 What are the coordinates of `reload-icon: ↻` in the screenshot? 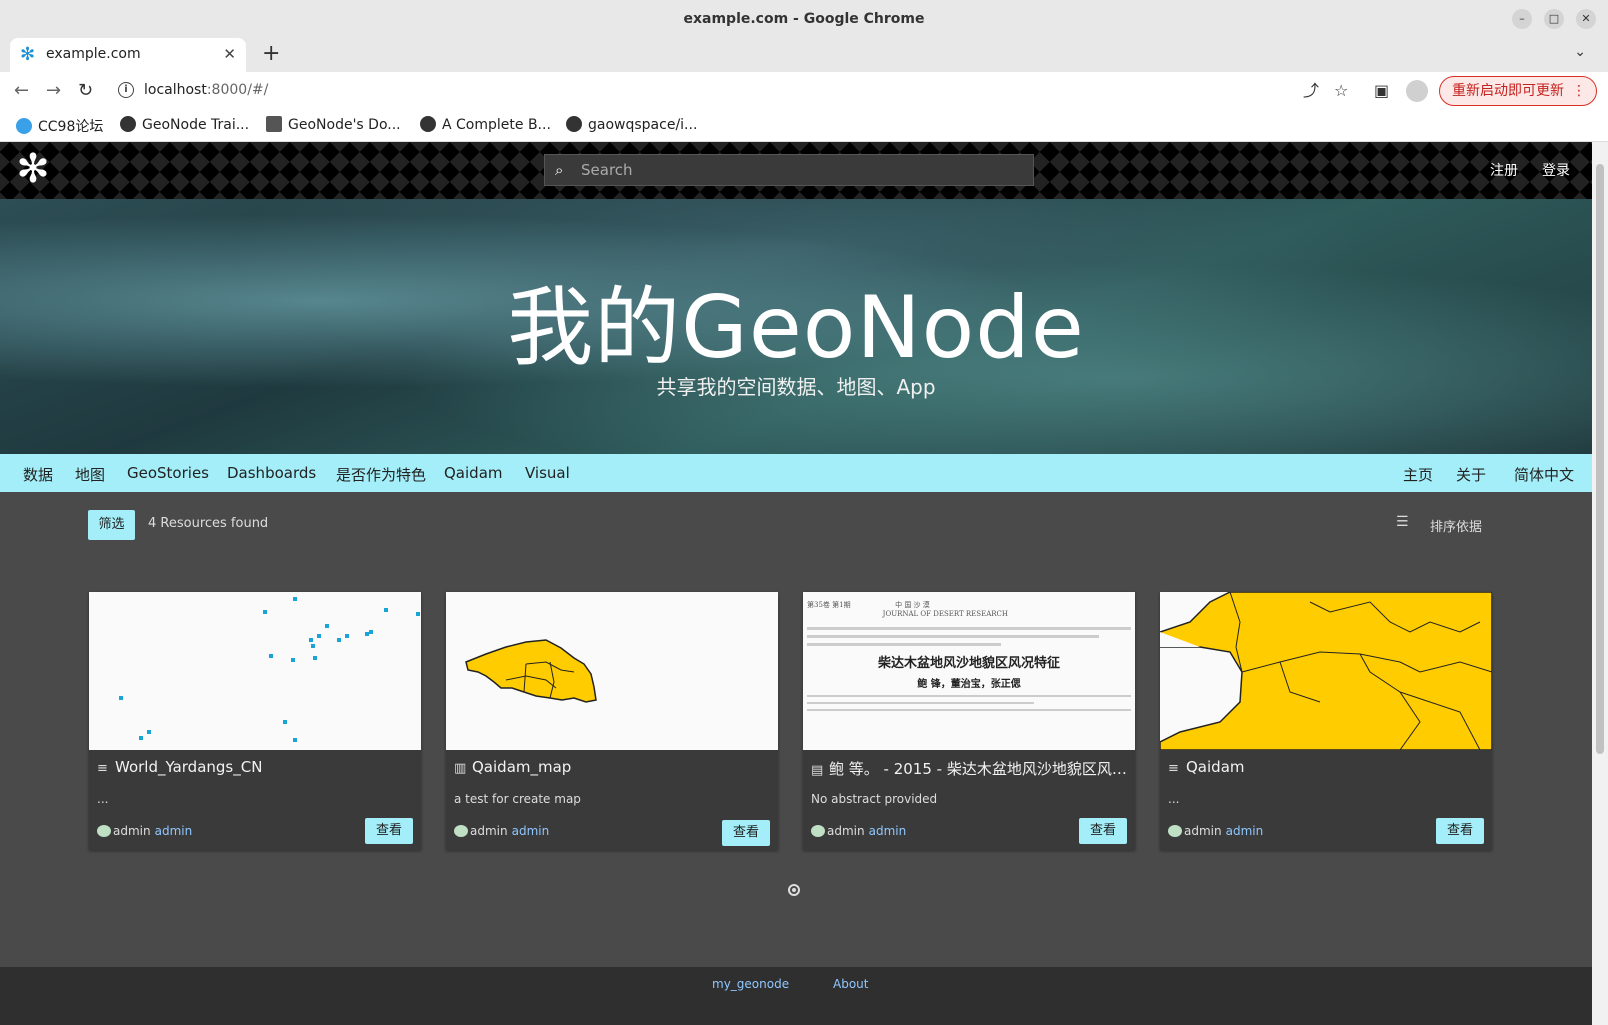 It's located at (85, 91).